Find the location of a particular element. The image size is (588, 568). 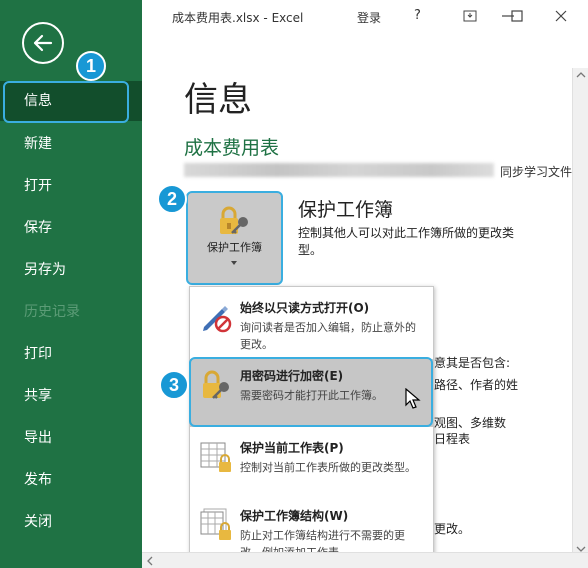

file-location-text: 同步学习文件 is located at coordinates (536, 172).